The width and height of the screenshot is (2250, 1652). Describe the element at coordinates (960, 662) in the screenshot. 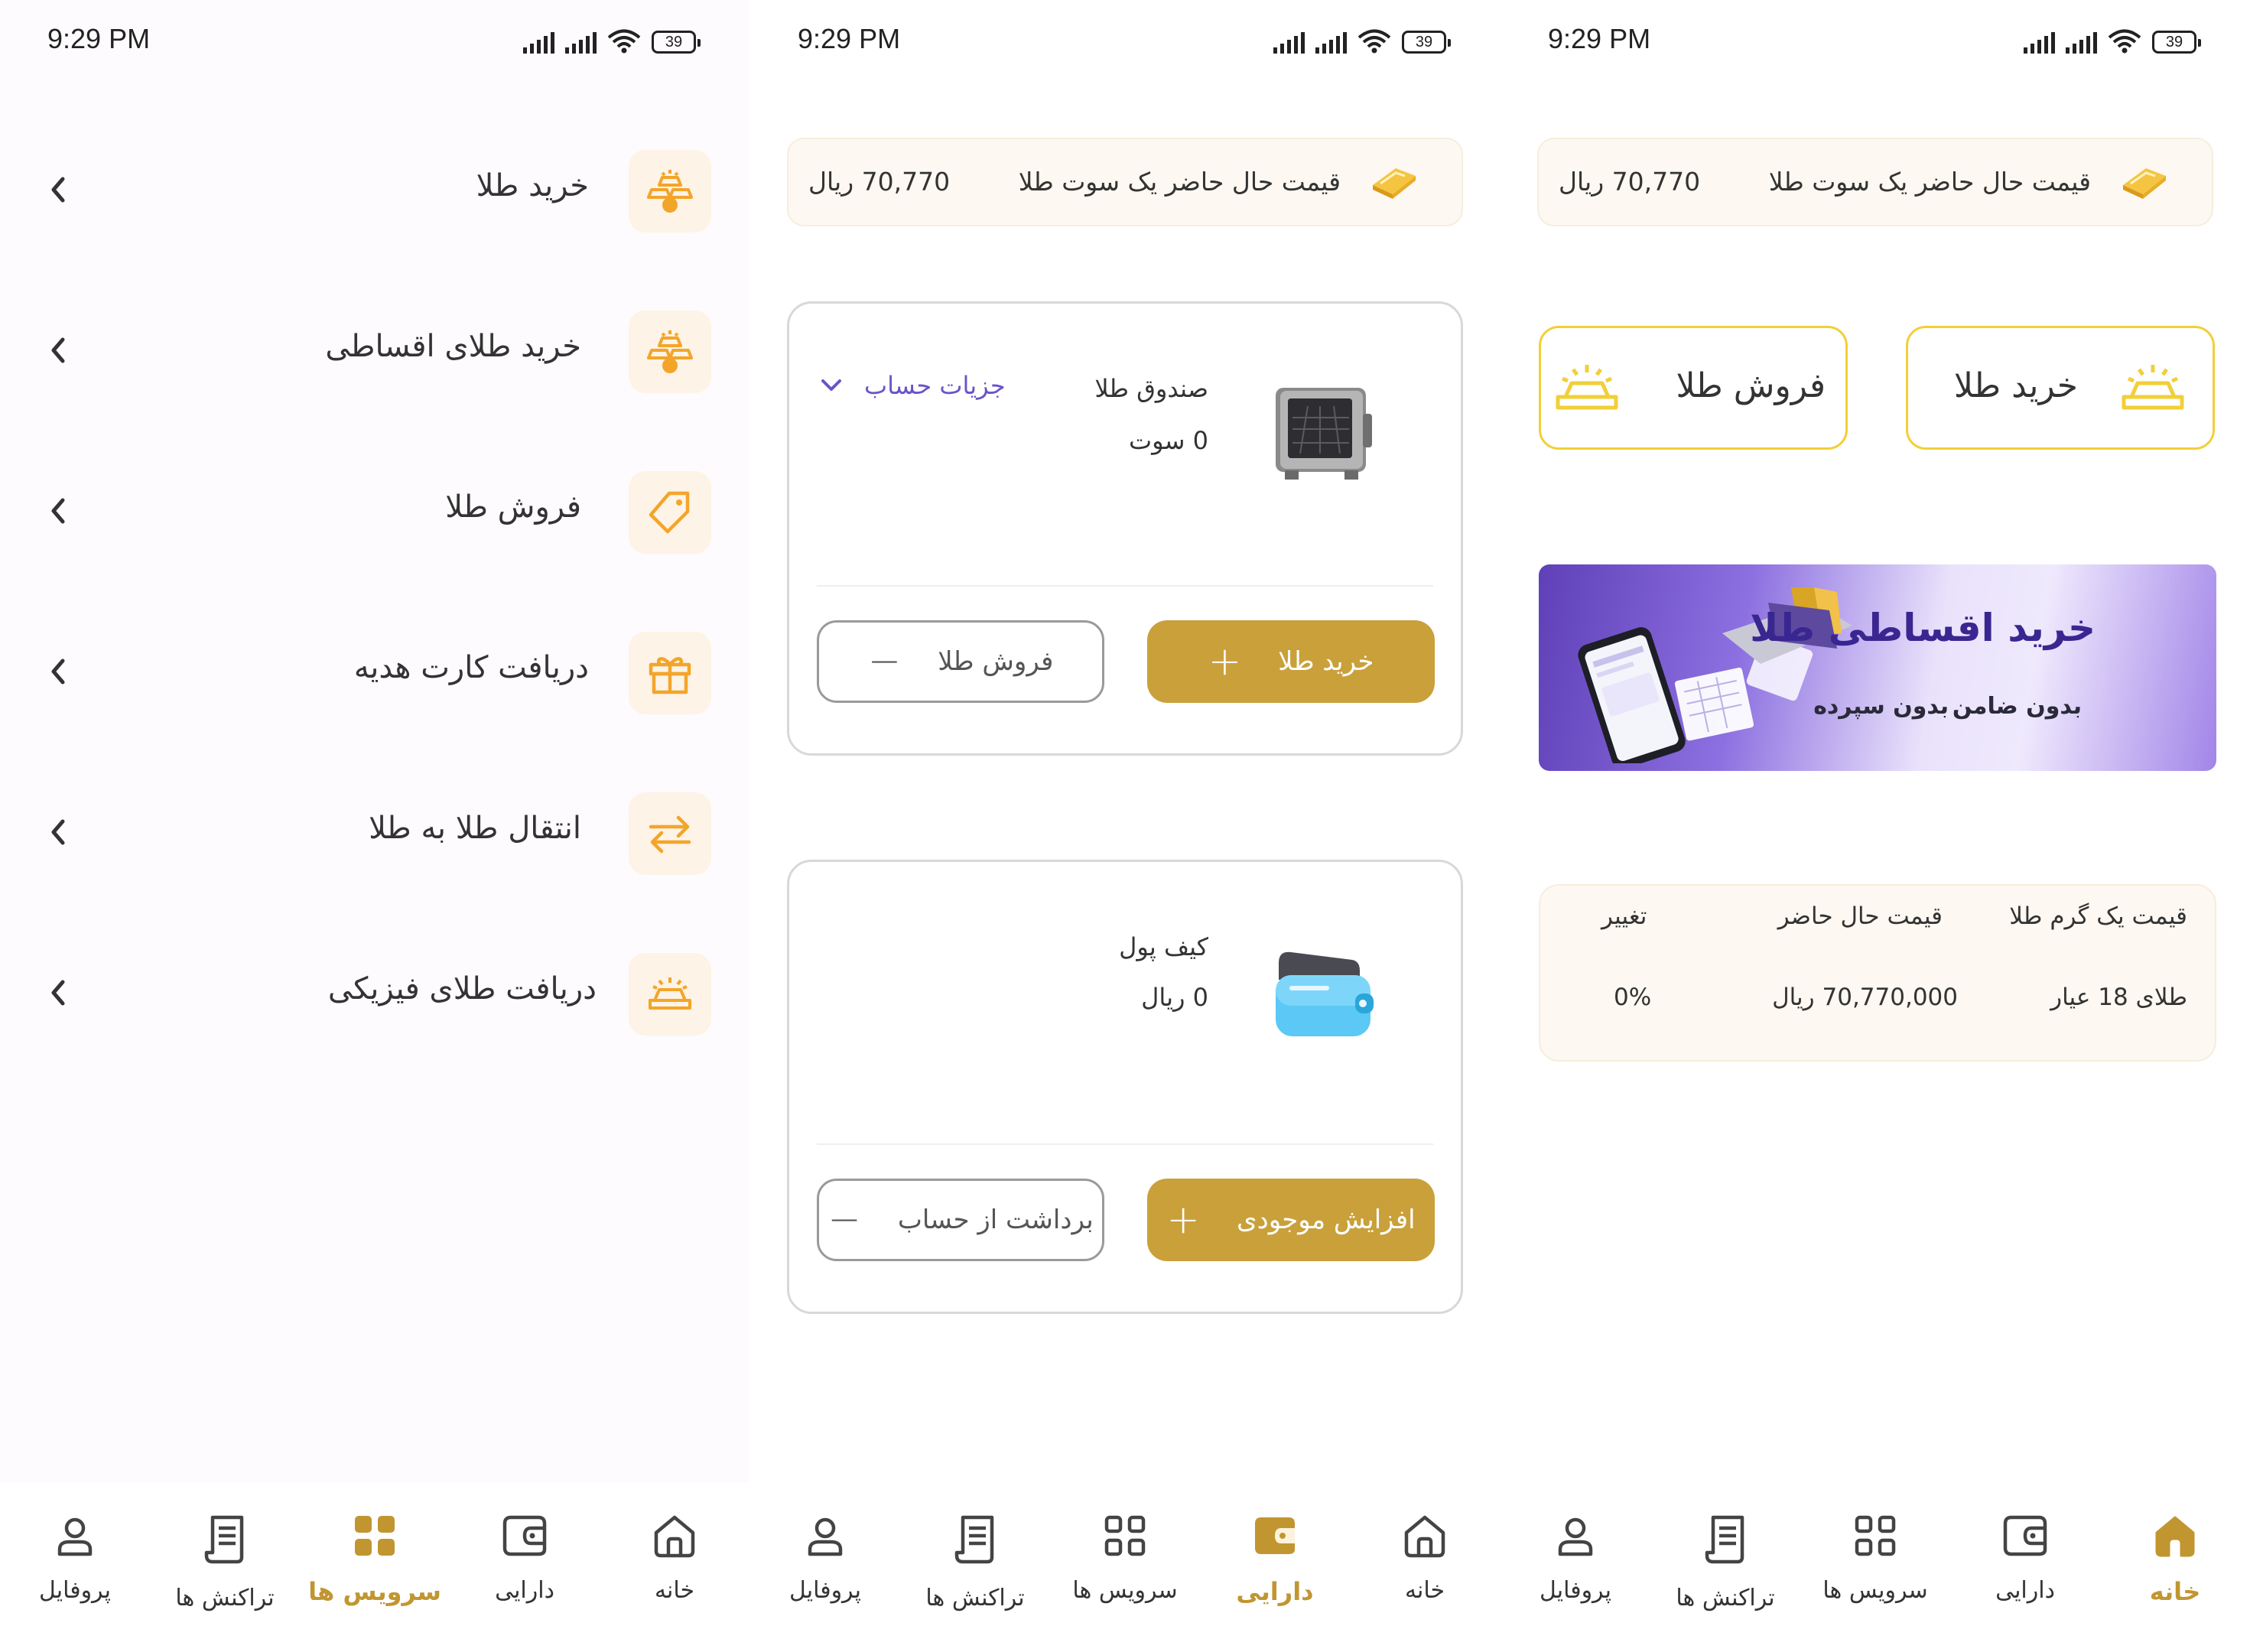

I see `sell-gold-button: − فروش طلا` at that location.